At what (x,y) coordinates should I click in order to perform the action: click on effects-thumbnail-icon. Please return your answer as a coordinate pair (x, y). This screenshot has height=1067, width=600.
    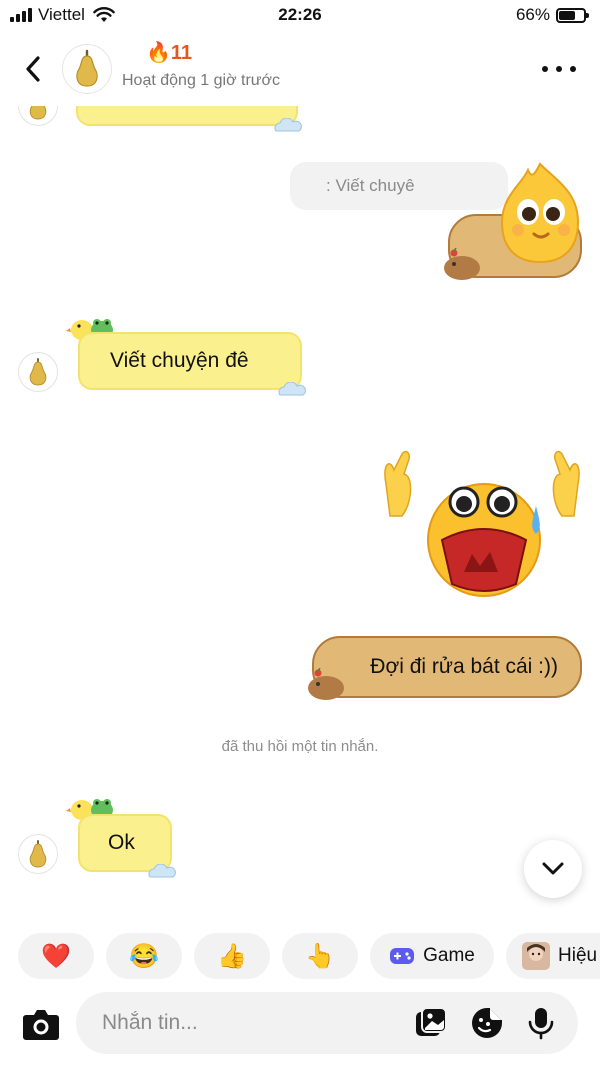
    Looking at the image, I should click on (536, 956).